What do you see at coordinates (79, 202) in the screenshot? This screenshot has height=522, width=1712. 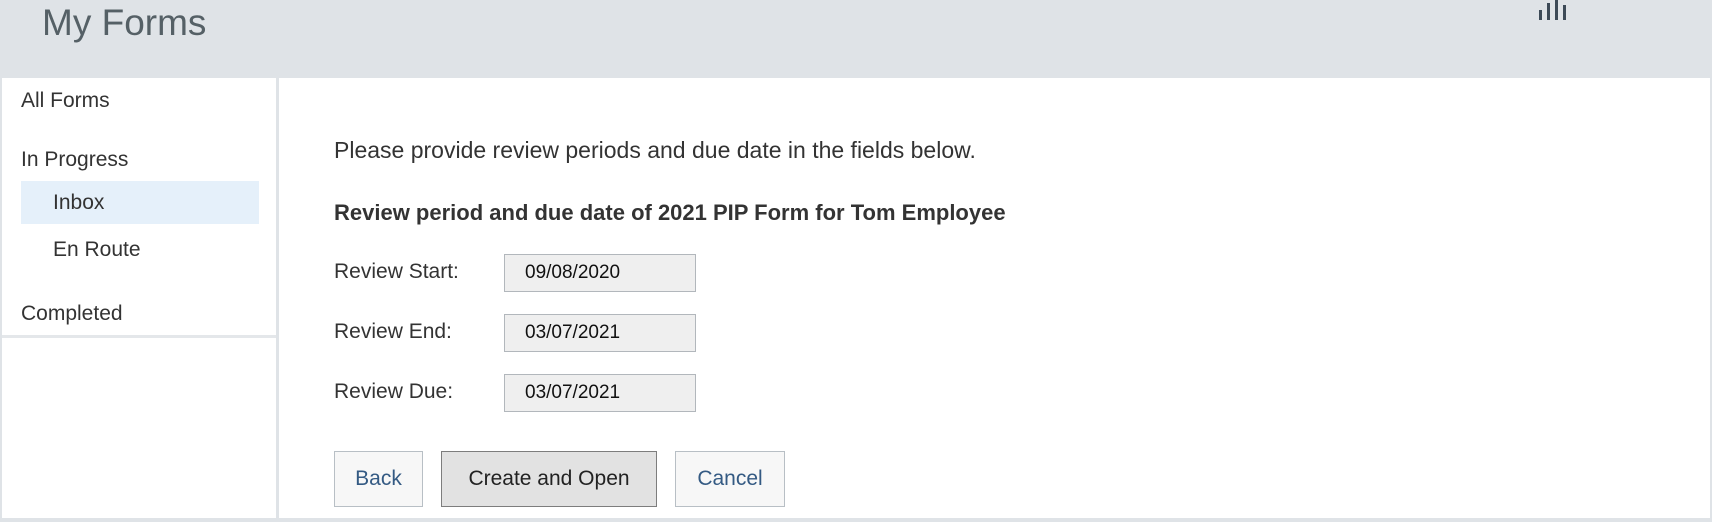 I see `sidebar-item-inbox-label: Inbox` at bounding box center [79, 202].